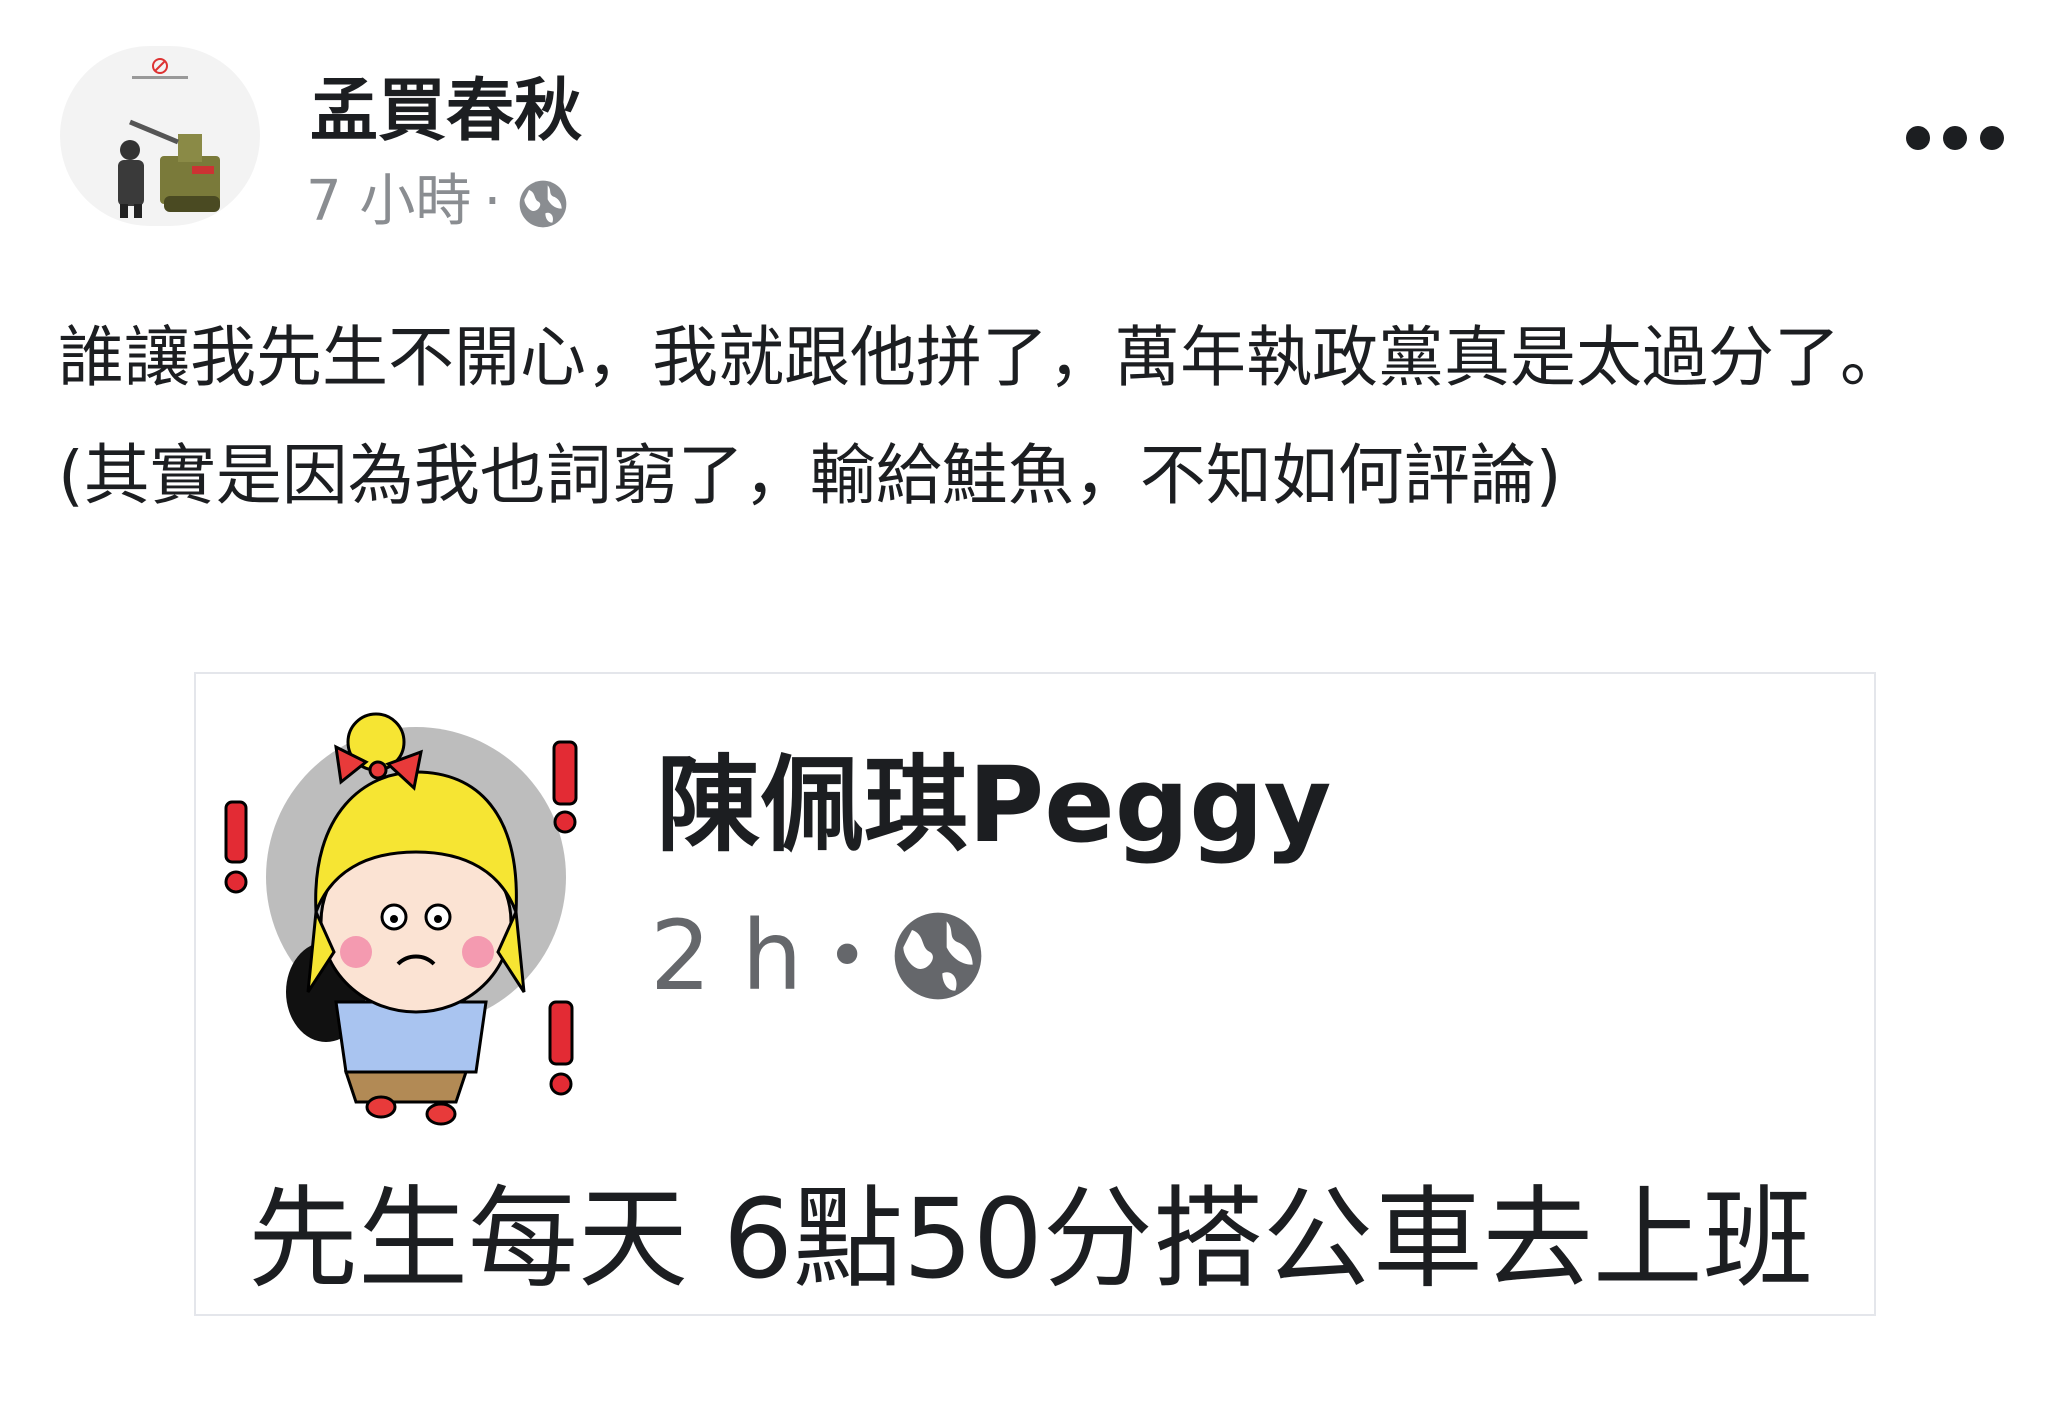 Image resolution: width=2048 pixels, height=1405 pixels. Describe the element at coordinates (810, 475) in the screenshot. I see `post-paragraph: (其實是因為我也詞窮了，輸給鮭魚，不知如何評論)` at that location.